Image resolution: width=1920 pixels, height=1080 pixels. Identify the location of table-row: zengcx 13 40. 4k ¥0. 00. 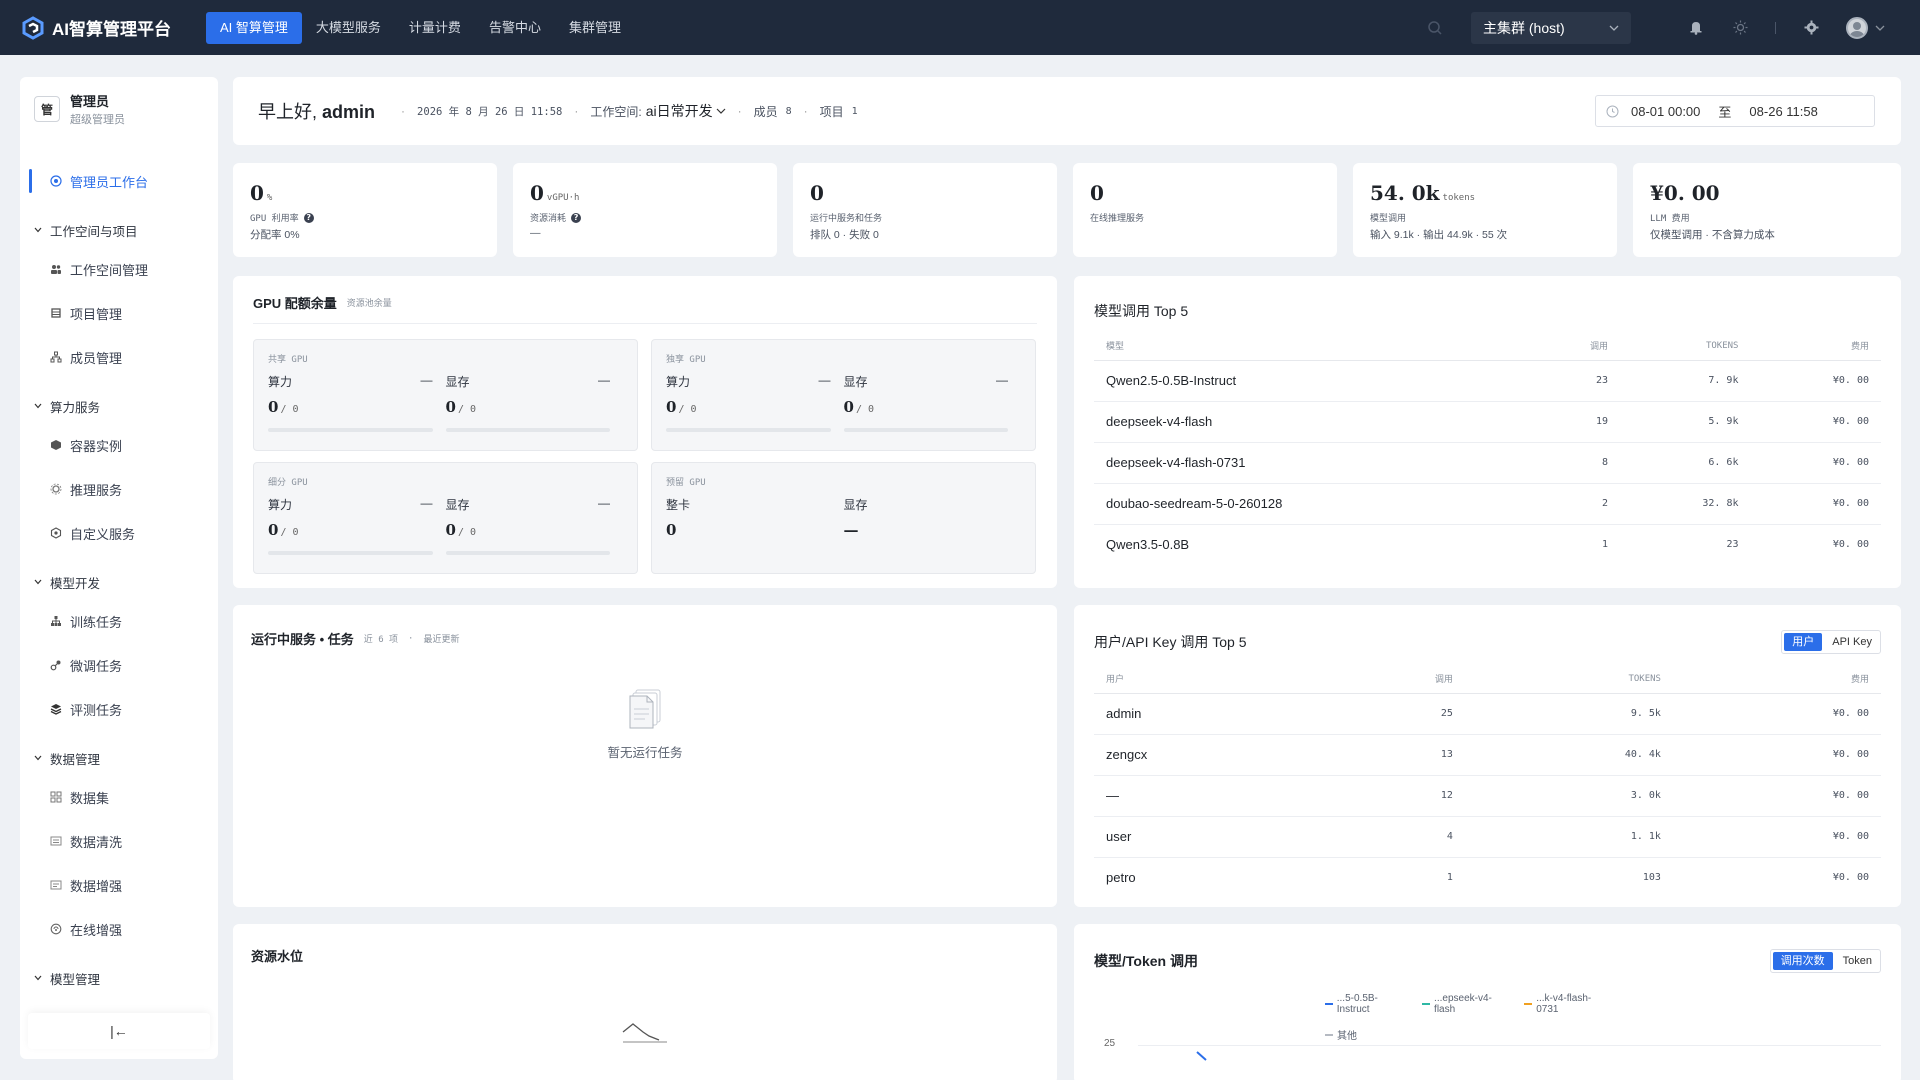
(1487, 755).